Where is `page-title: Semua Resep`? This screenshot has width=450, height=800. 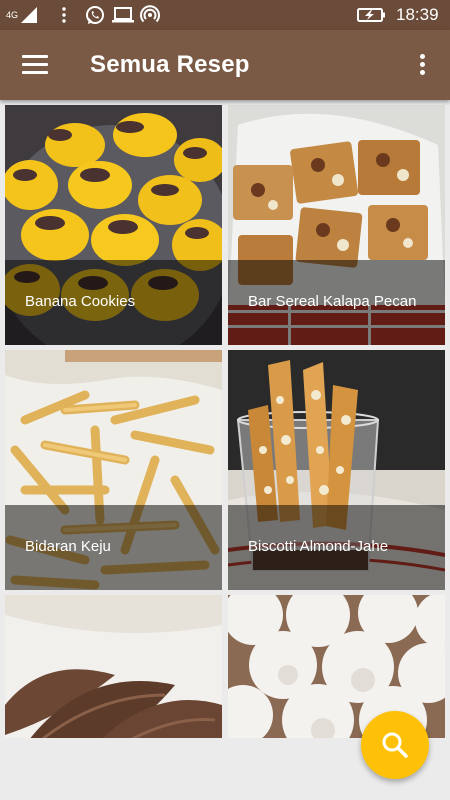
page-title: Semua Resep is located at coordinates (170, 64).